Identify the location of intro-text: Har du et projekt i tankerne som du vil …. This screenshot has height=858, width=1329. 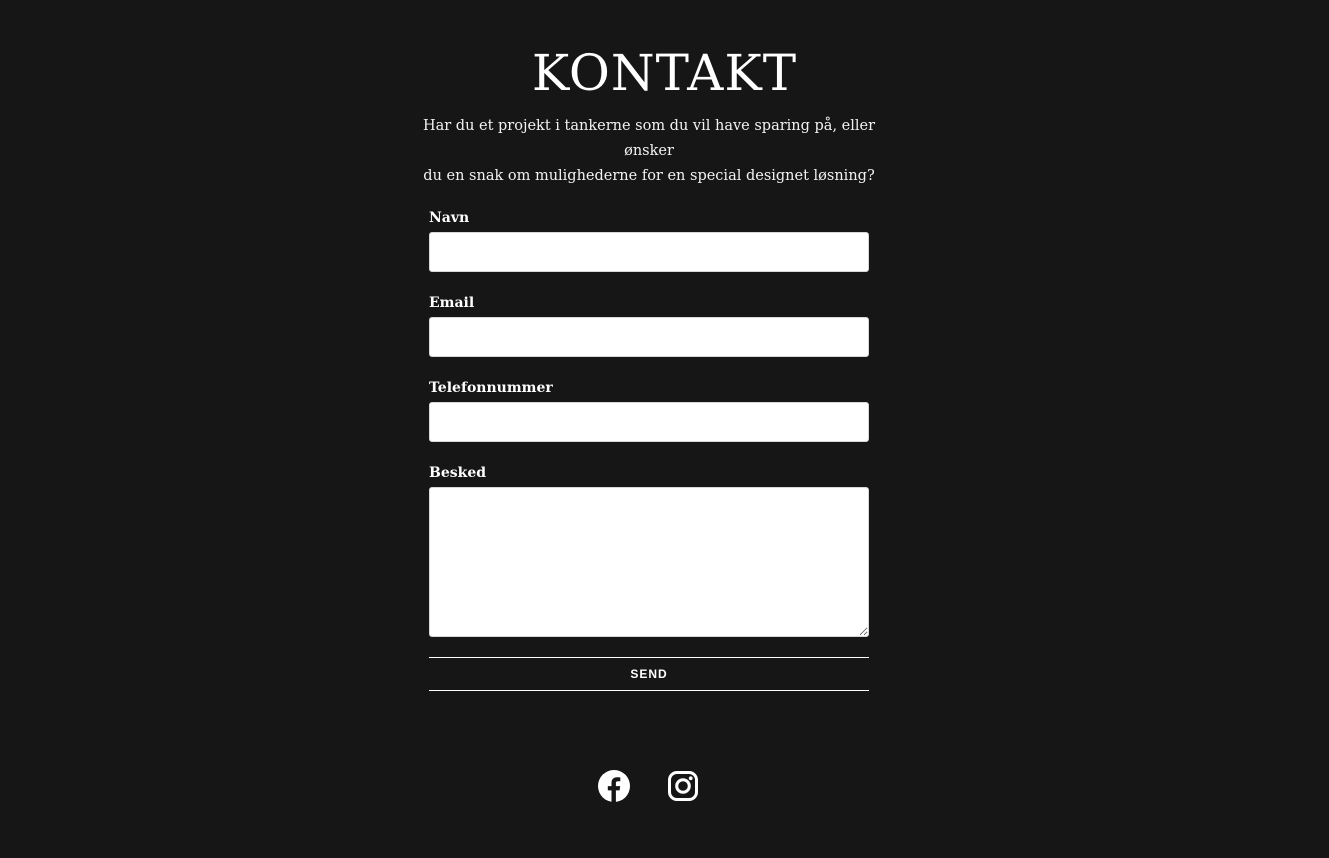
(649, 151).